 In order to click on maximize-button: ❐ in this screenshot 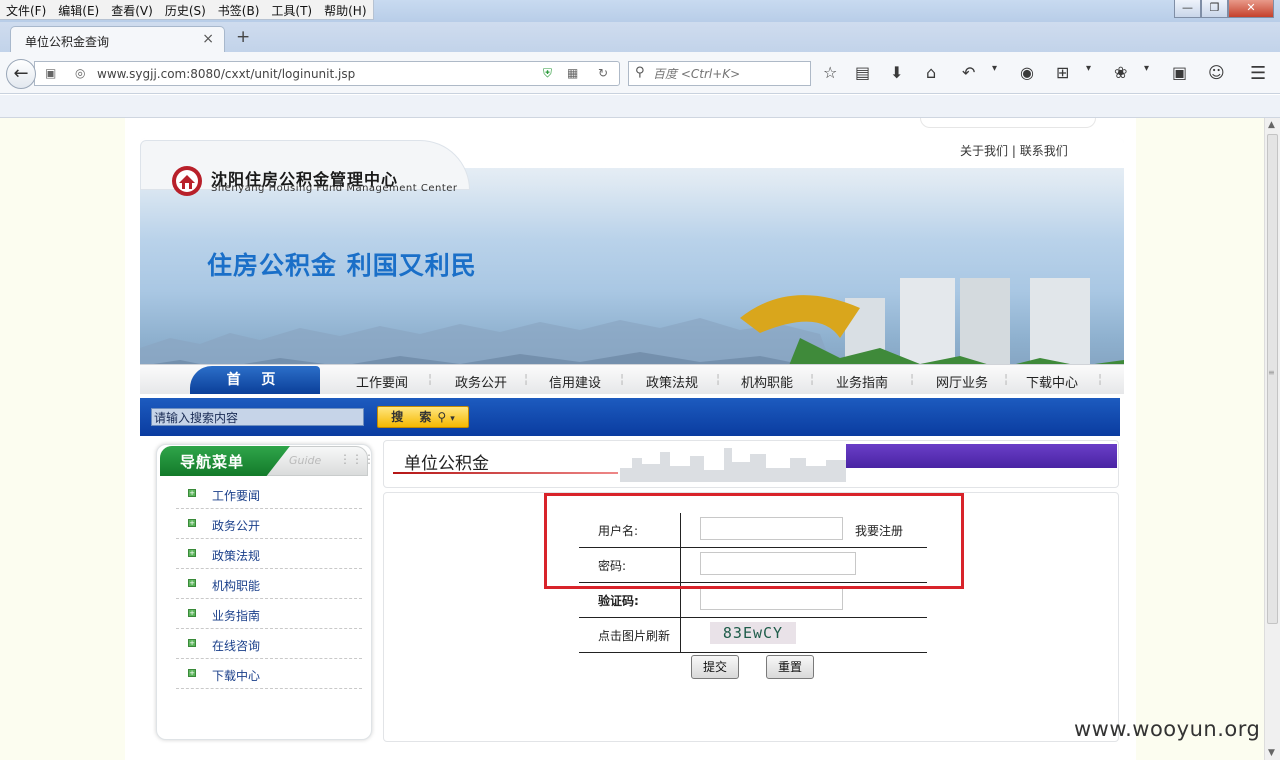, I will do `click(1214, 9)`.